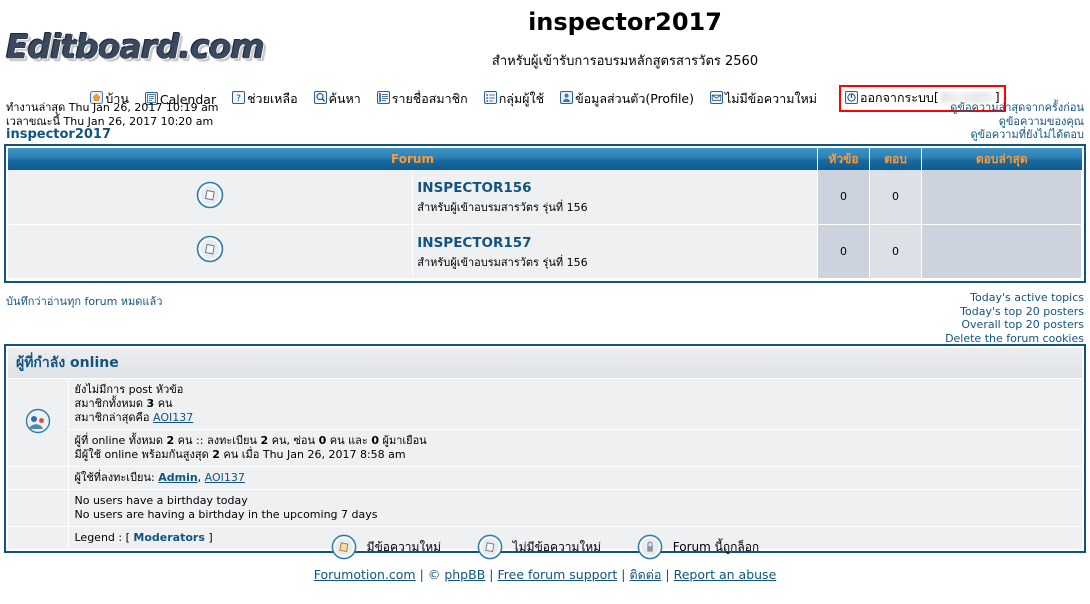  What do you see at coordinates (346, 547) in the screenshot?
I see `folder-new-posts-icon` at bounding box center [346, 547].